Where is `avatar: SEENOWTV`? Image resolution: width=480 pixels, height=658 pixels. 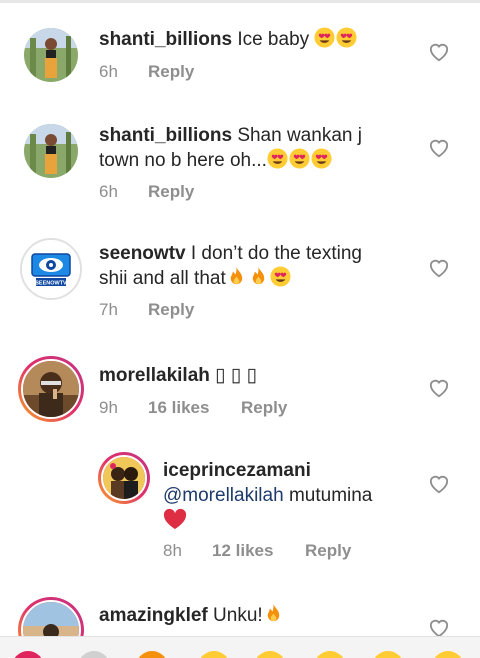
avatar: SEENOWTV is located at coordinates (51, 269).